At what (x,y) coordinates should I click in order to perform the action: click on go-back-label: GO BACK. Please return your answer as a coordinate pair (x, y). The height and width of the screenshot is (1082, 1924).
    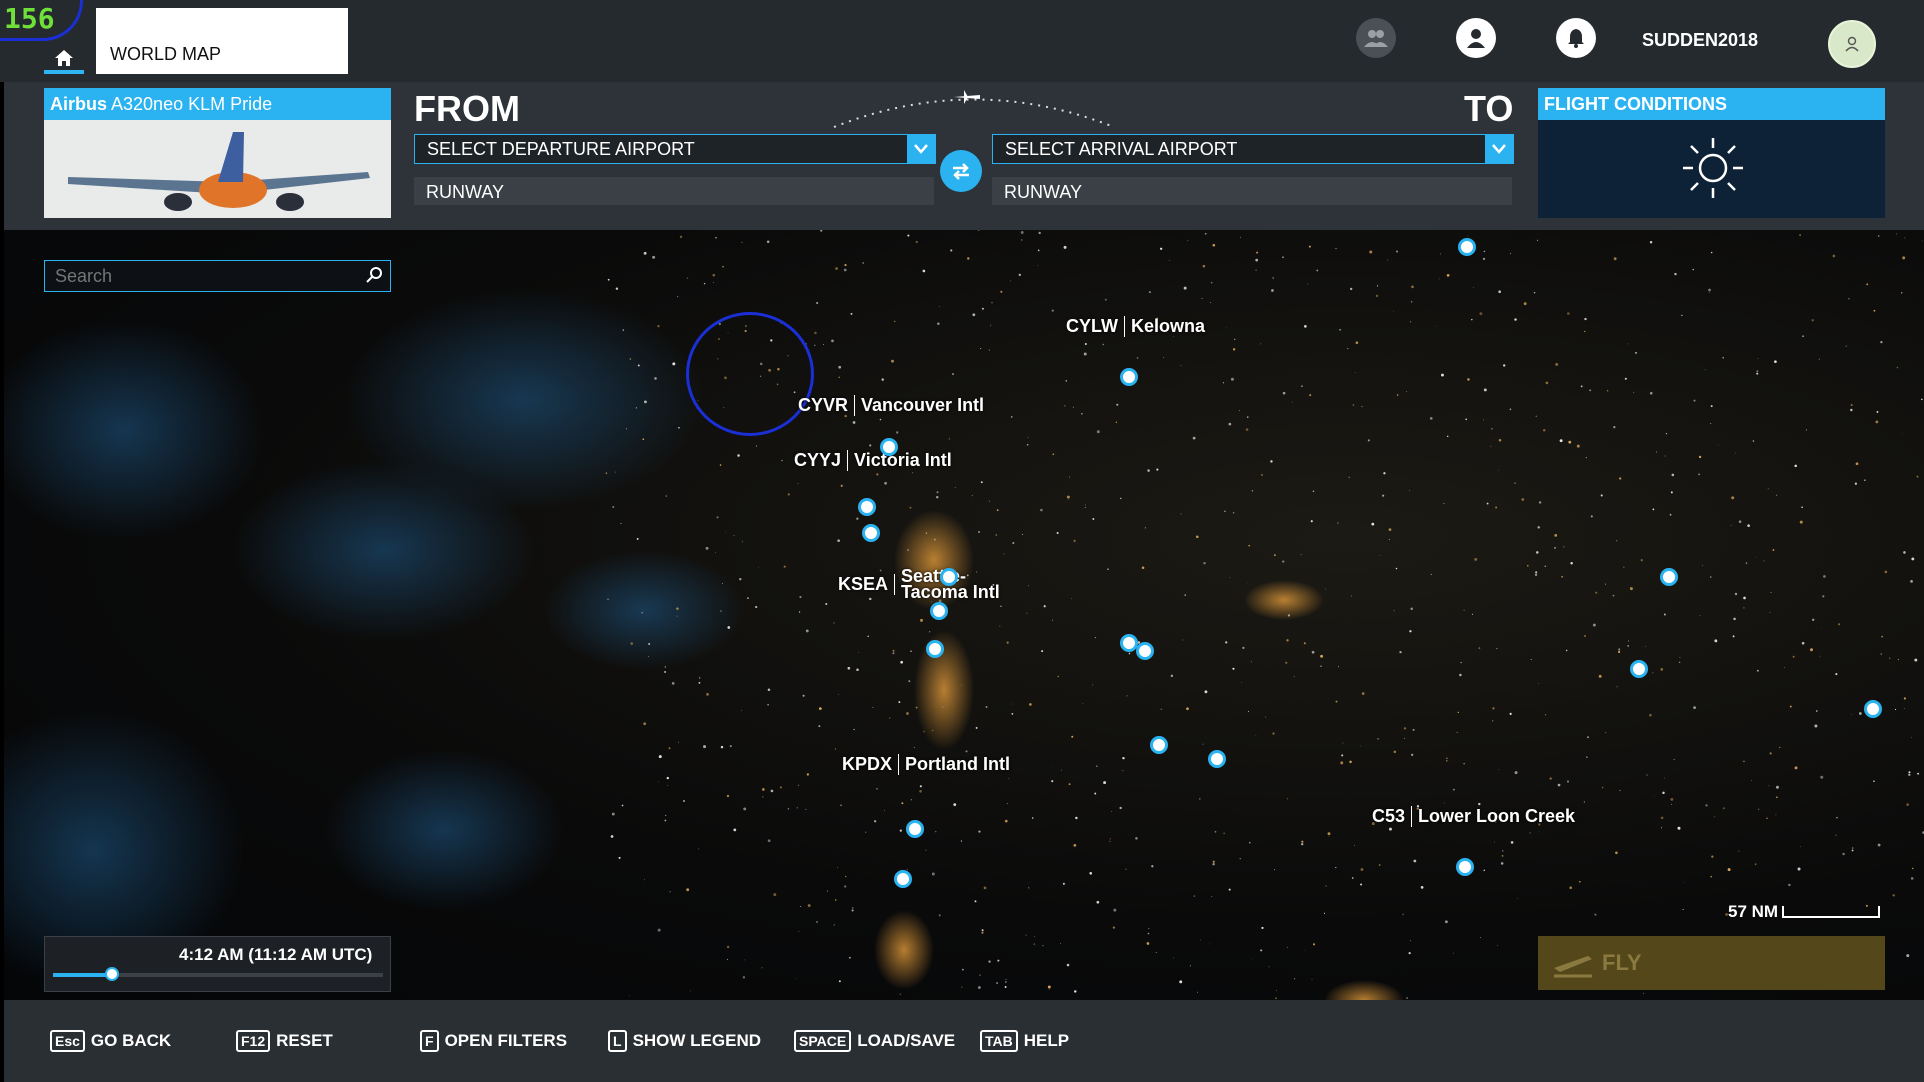
    Looking at the image, I should click on (131, 1040).